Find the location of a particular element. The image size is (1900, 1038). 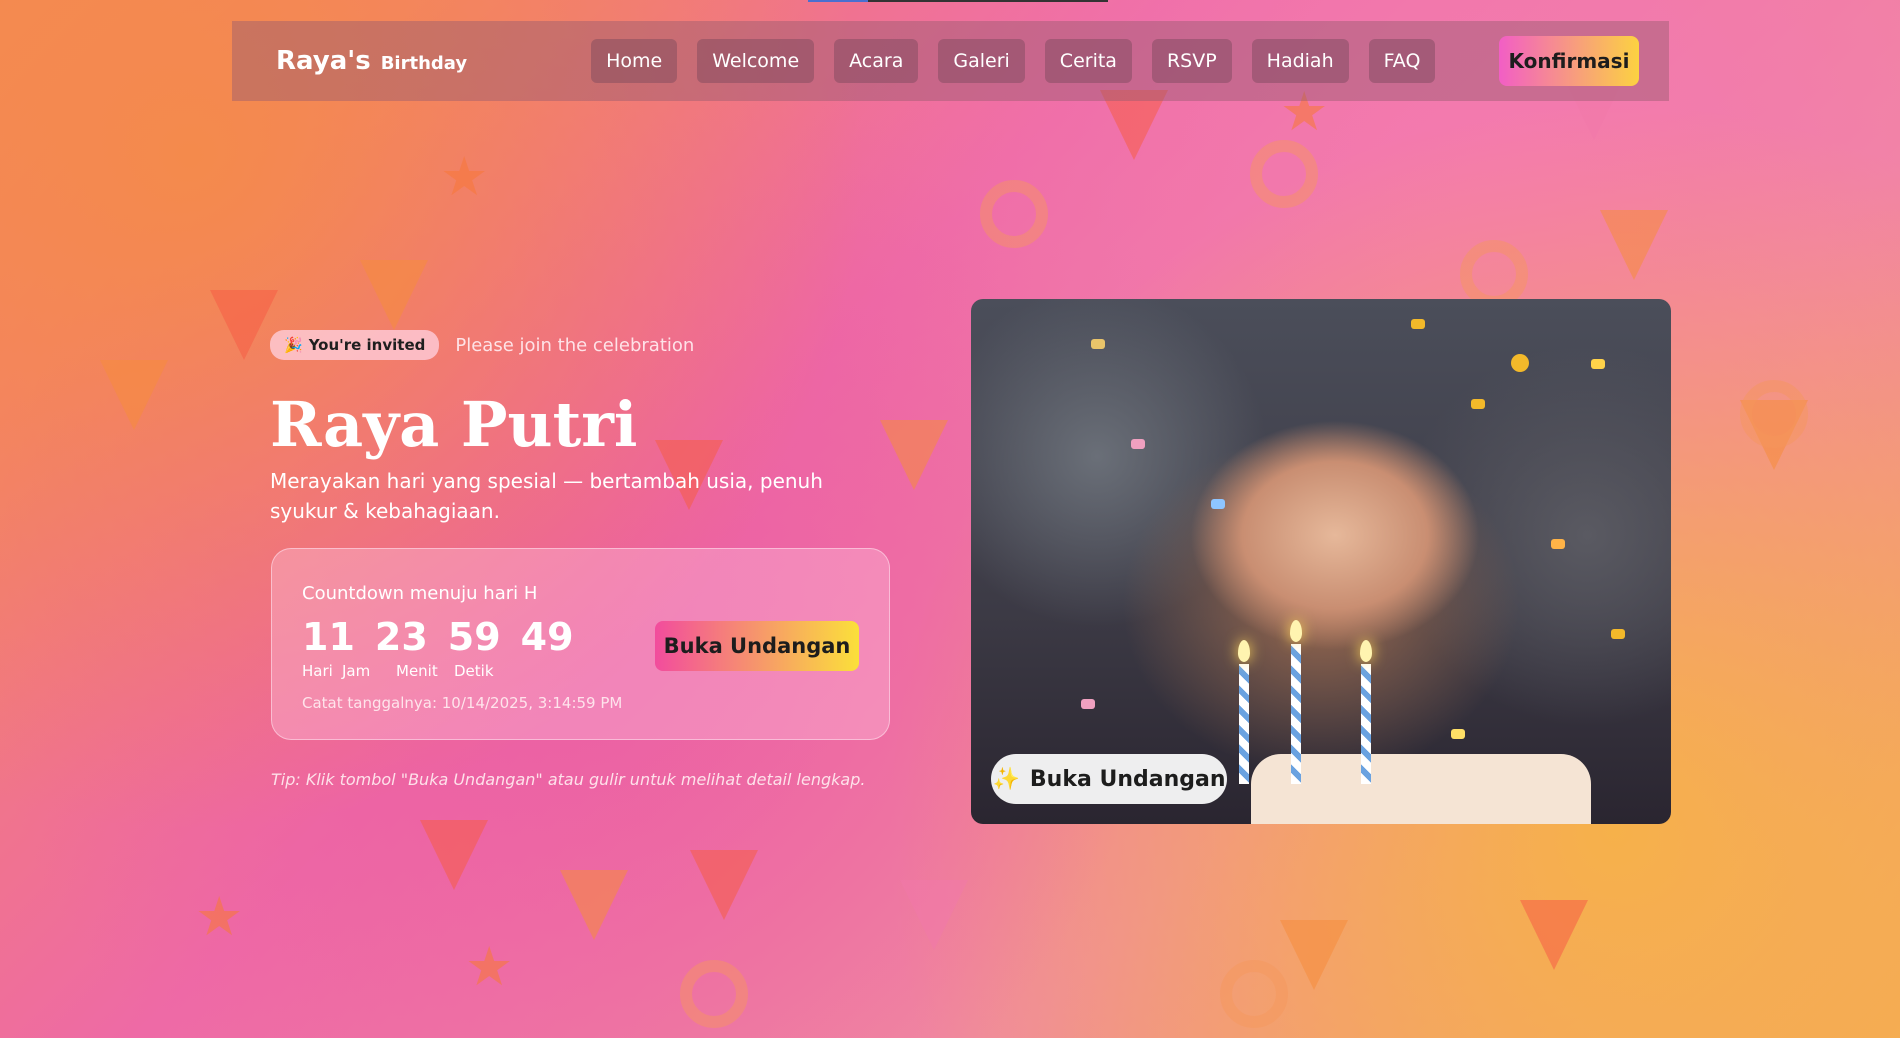

nav-faq: FAQ is located at coordinates (1402, 61).